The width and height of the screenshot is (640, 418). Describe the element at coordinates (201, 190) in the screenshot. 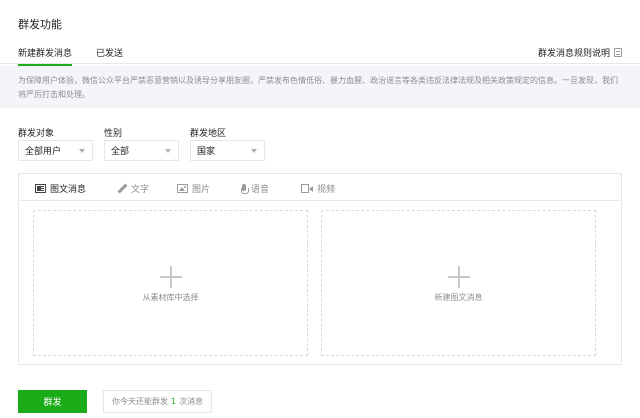

I see `type-tab-label: 图片` at that location.